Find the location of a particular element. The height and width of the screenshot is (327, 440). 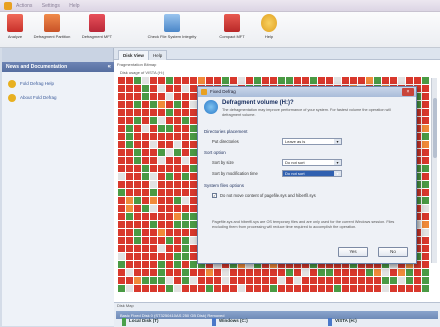

defragment-mft-button: Defragment MFT is located at coordinates (97, 26).